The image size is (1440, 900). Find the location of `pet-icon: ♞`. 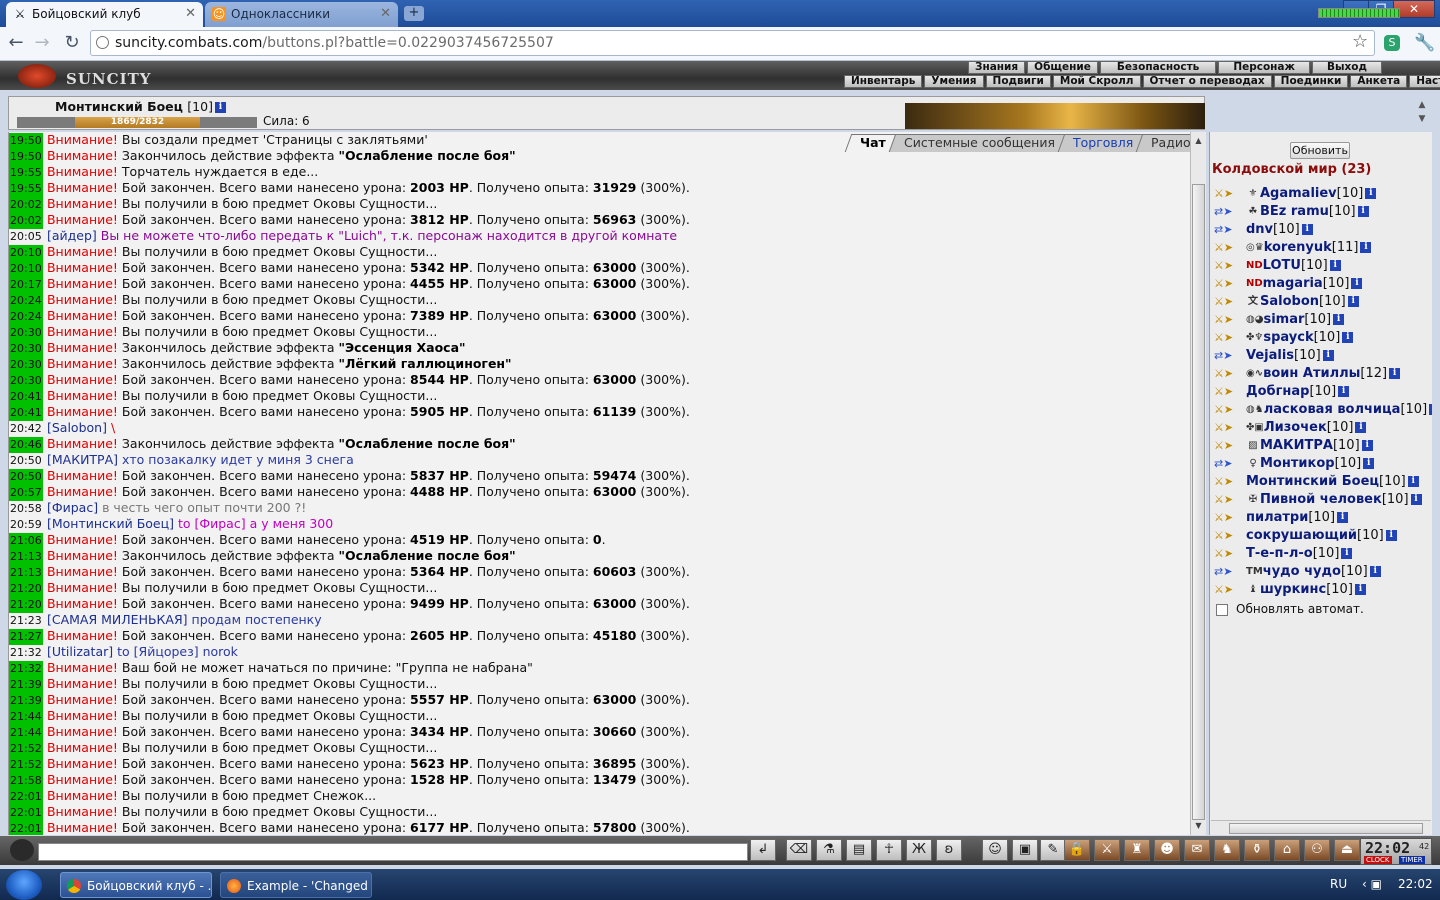

pet-icon: ♞ is located at coordinates (1227, 850).